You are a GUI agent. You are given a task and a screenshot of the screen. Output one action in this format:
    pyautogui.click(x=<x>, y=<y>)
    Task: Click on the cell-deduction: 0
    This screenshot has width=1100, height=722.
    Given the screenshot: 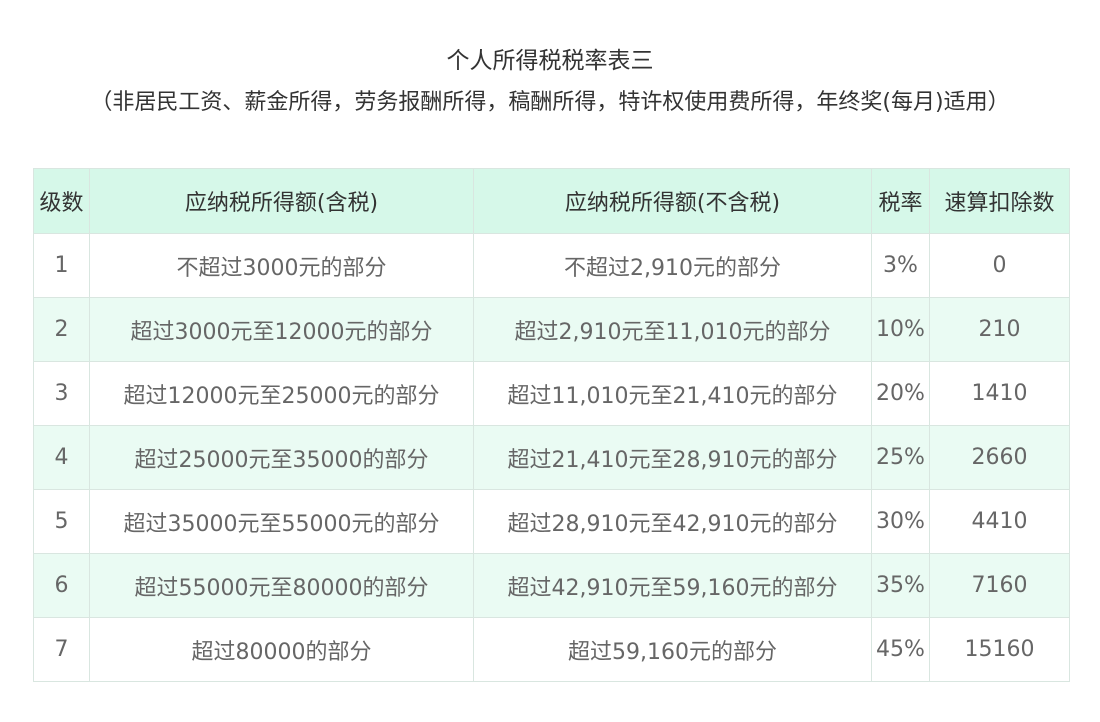 What is the action you would take?
    pyautogui.click(x=999, y=265)
    